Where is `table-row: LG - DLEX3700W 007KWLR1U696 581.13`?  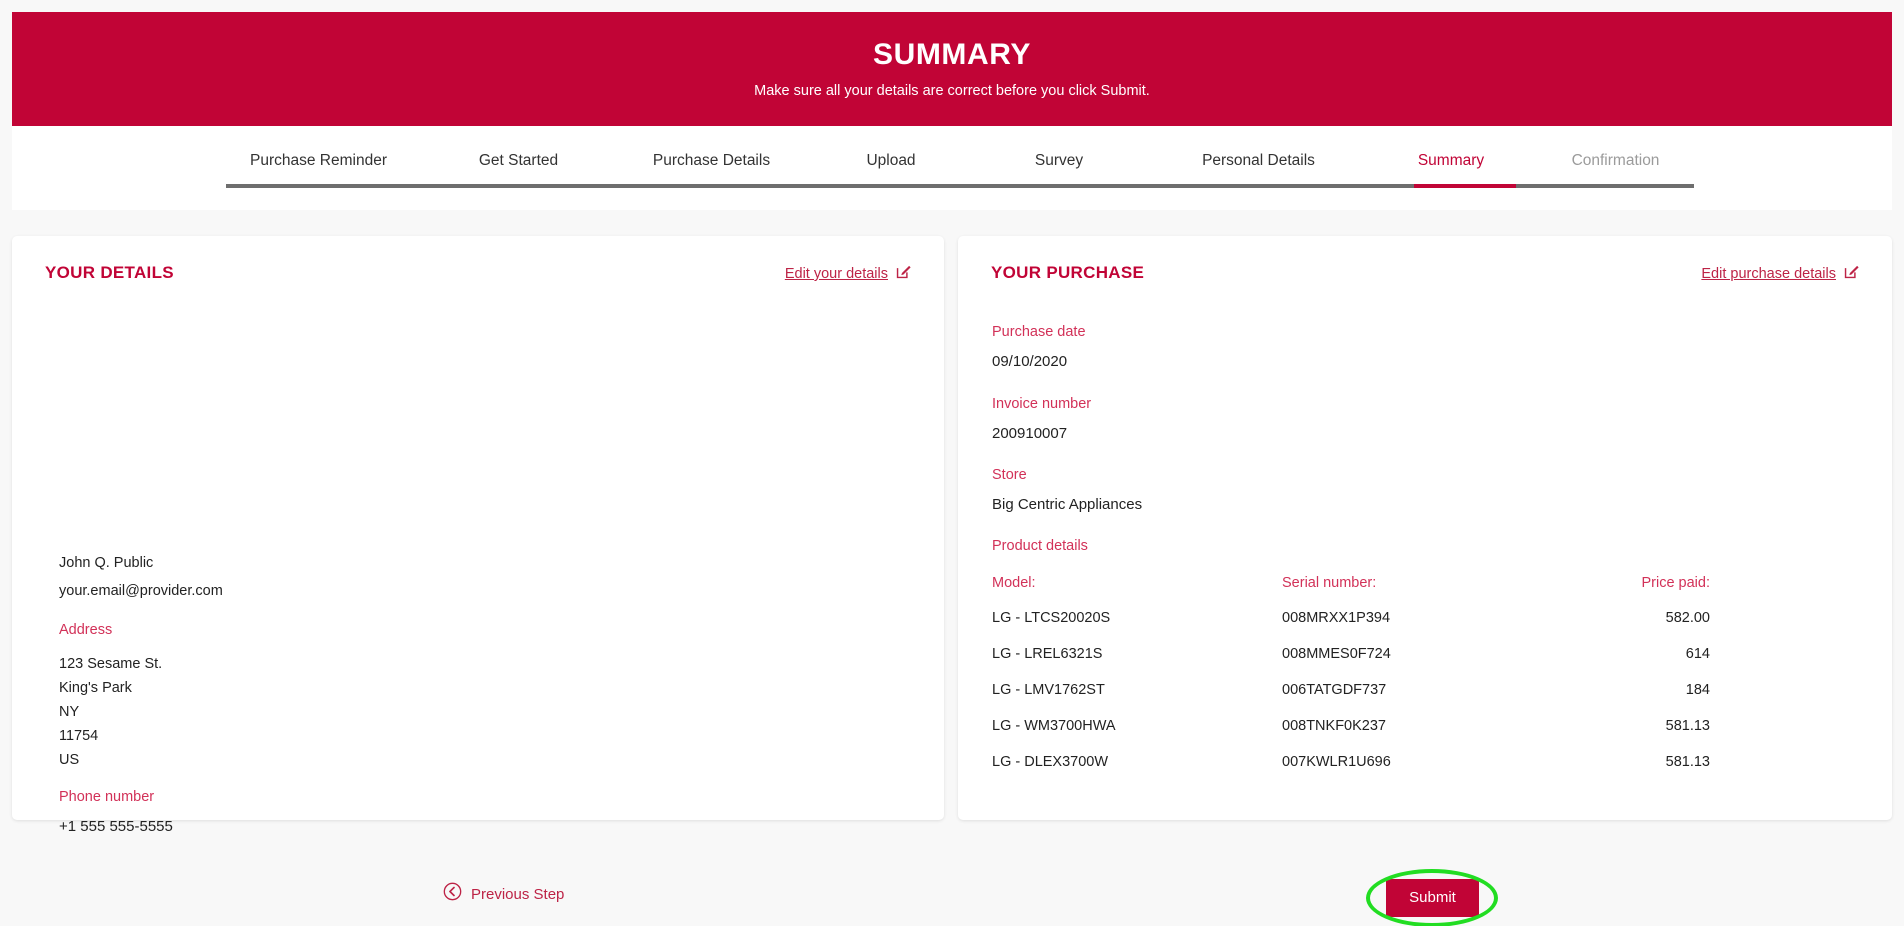 table-row: LG - DLEX3700W 007KWLR1U696 581.13 is located at coordinates (1351, 772).